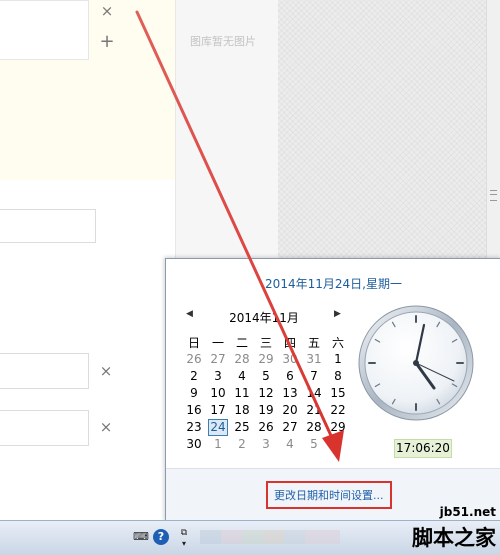  I want to click on chevron-down-icon: ▾, so click(184, 544).